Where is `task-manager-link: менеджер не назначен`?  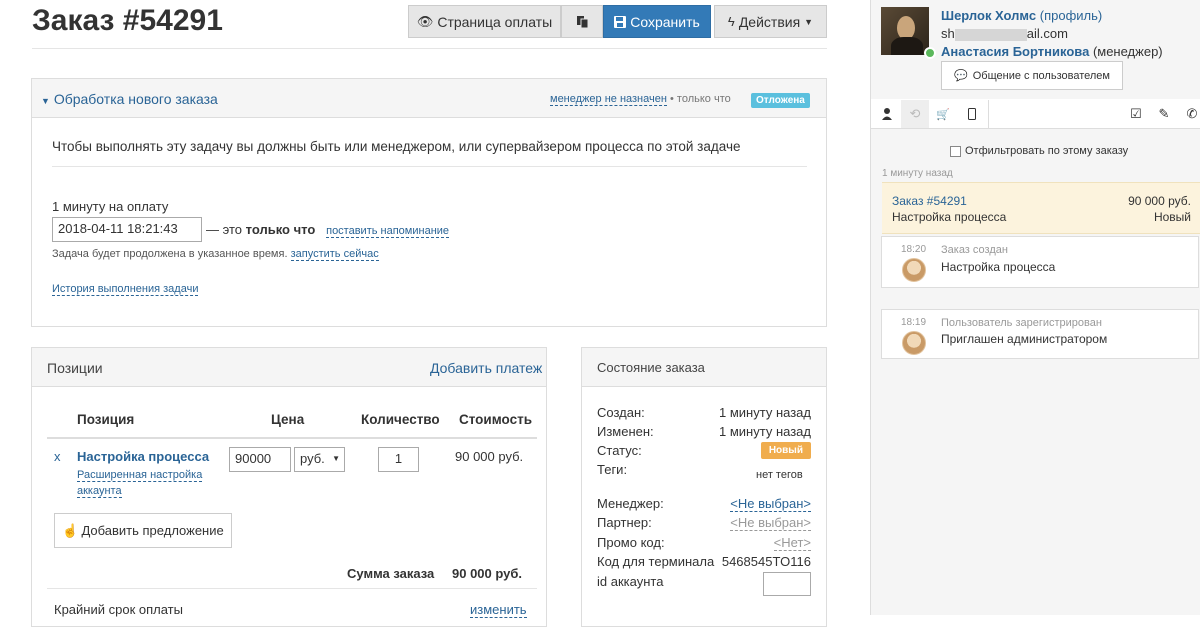 task-manager-link: менеджер не назначен is located at coordinates (608, 99).